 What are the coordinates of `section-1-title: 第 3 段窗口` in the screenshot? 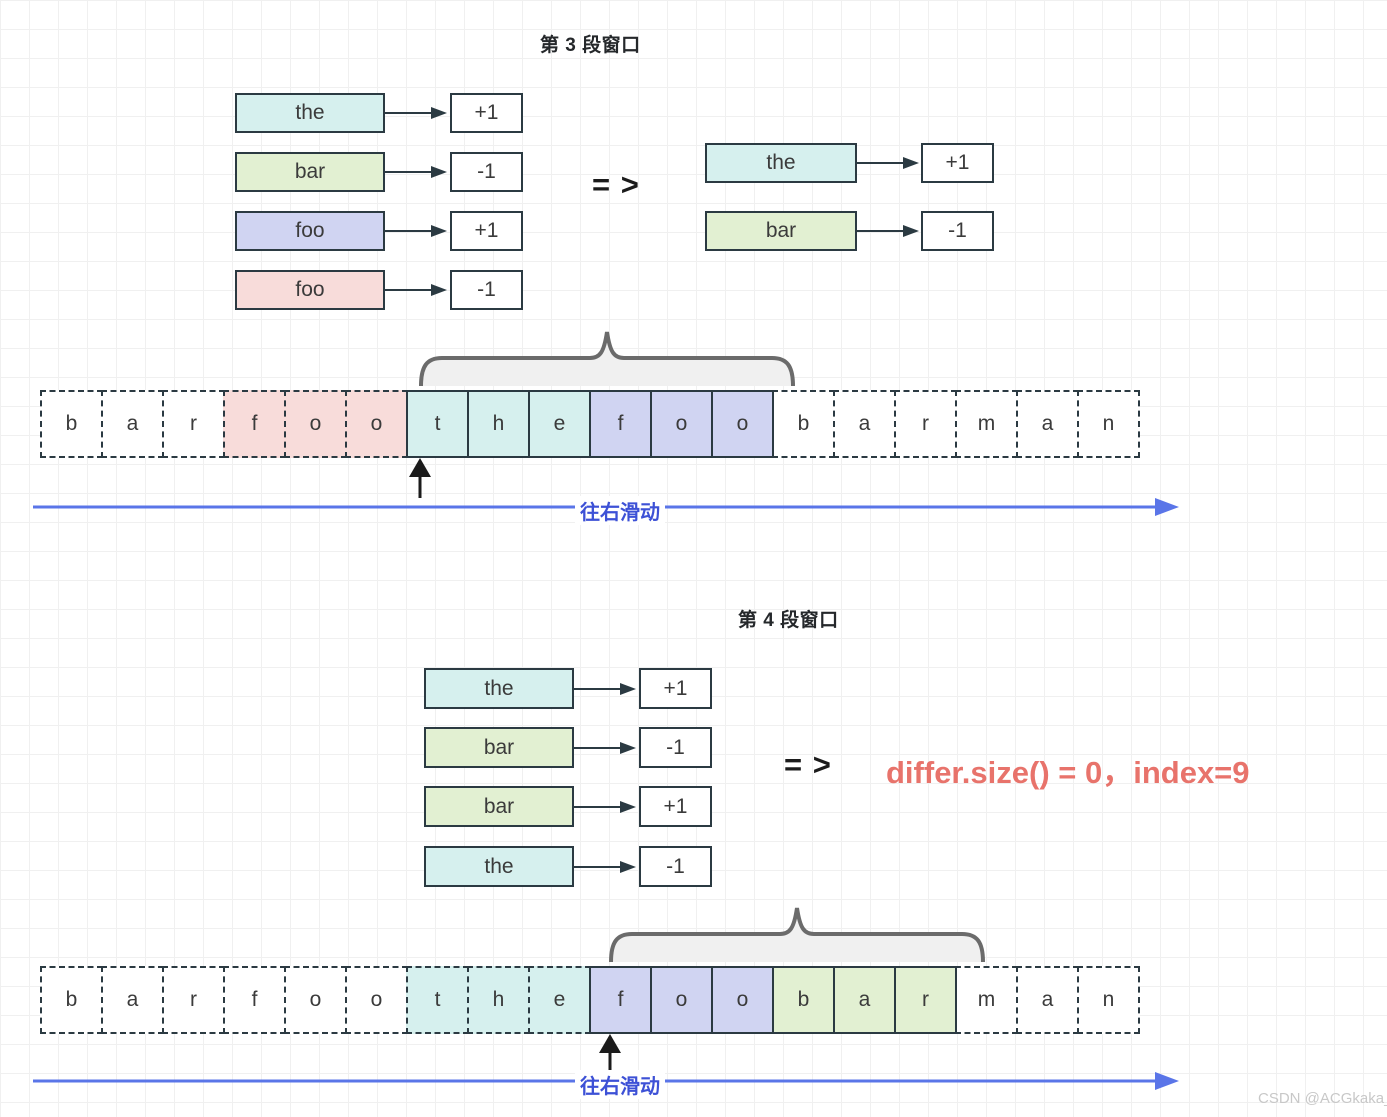 It's located at (590, 45).